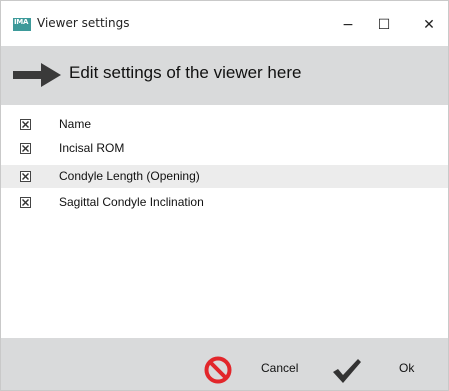  I want to click on table-row: Condyle Length (Opening), so click(224, 176).